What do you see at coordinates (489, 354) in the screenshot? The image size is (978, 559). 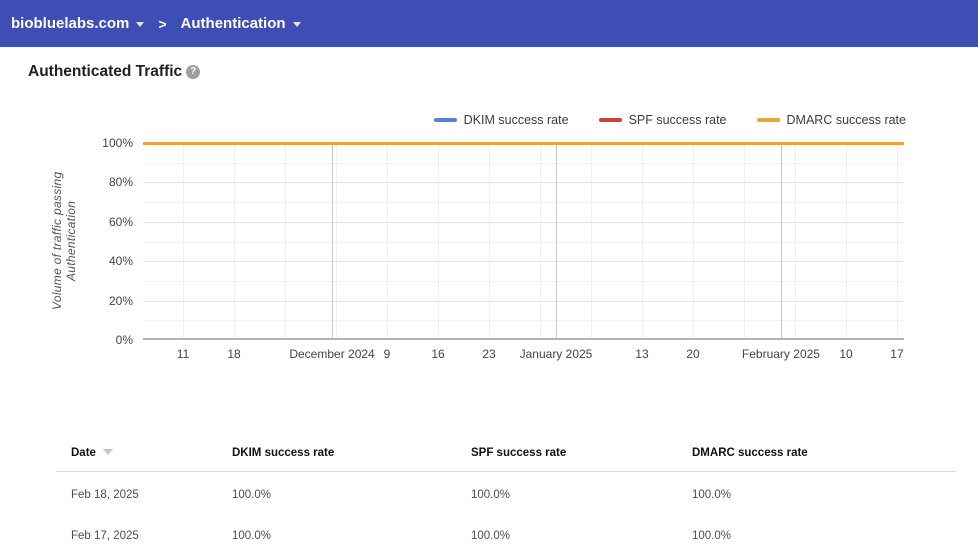 I see `x-tick-label: 23` at bounding box center [489, 354].